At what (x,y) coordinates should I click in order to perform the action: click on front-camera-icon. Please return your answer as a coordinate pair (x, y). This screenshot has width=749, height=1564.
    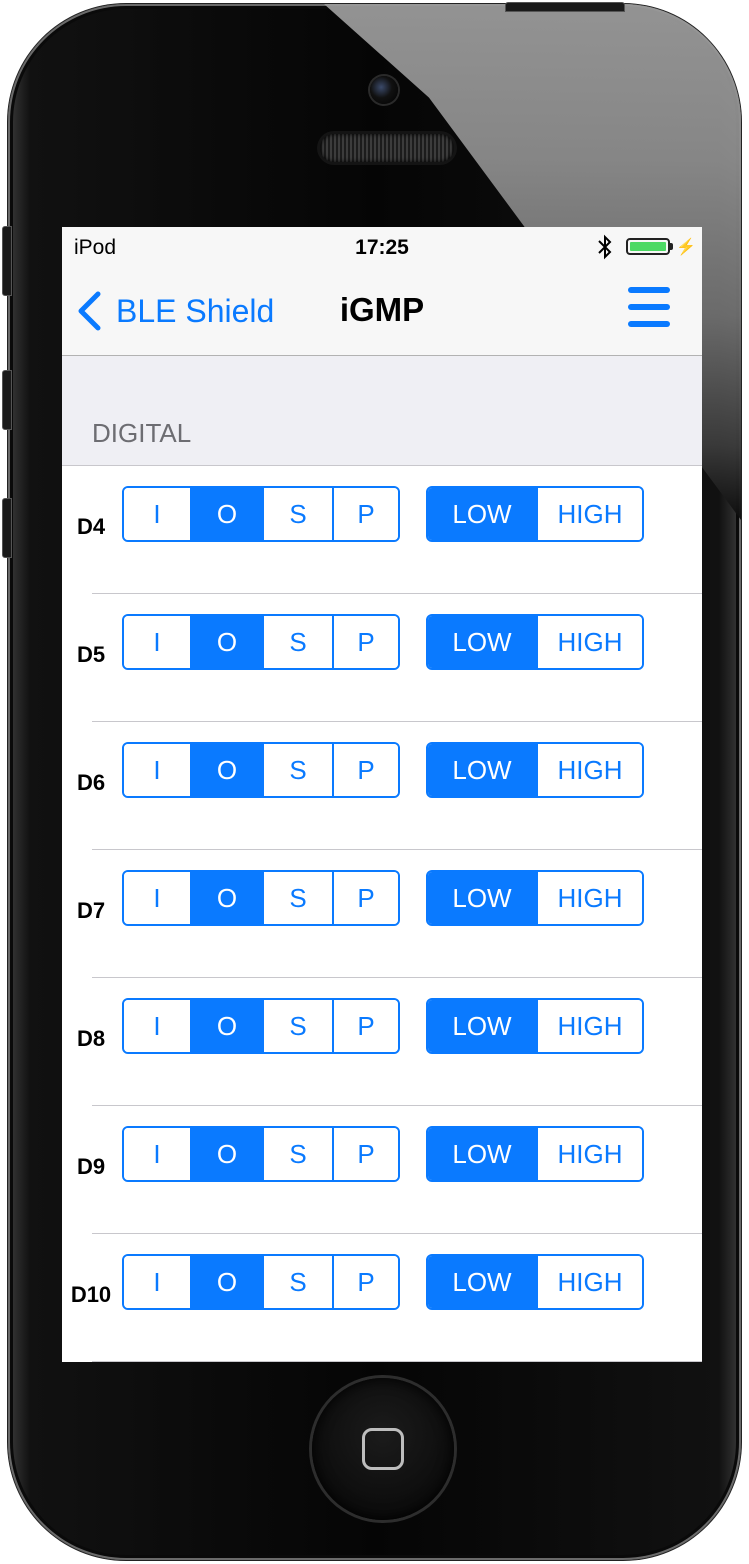
    Looking at the image, I should click on (384, 90).